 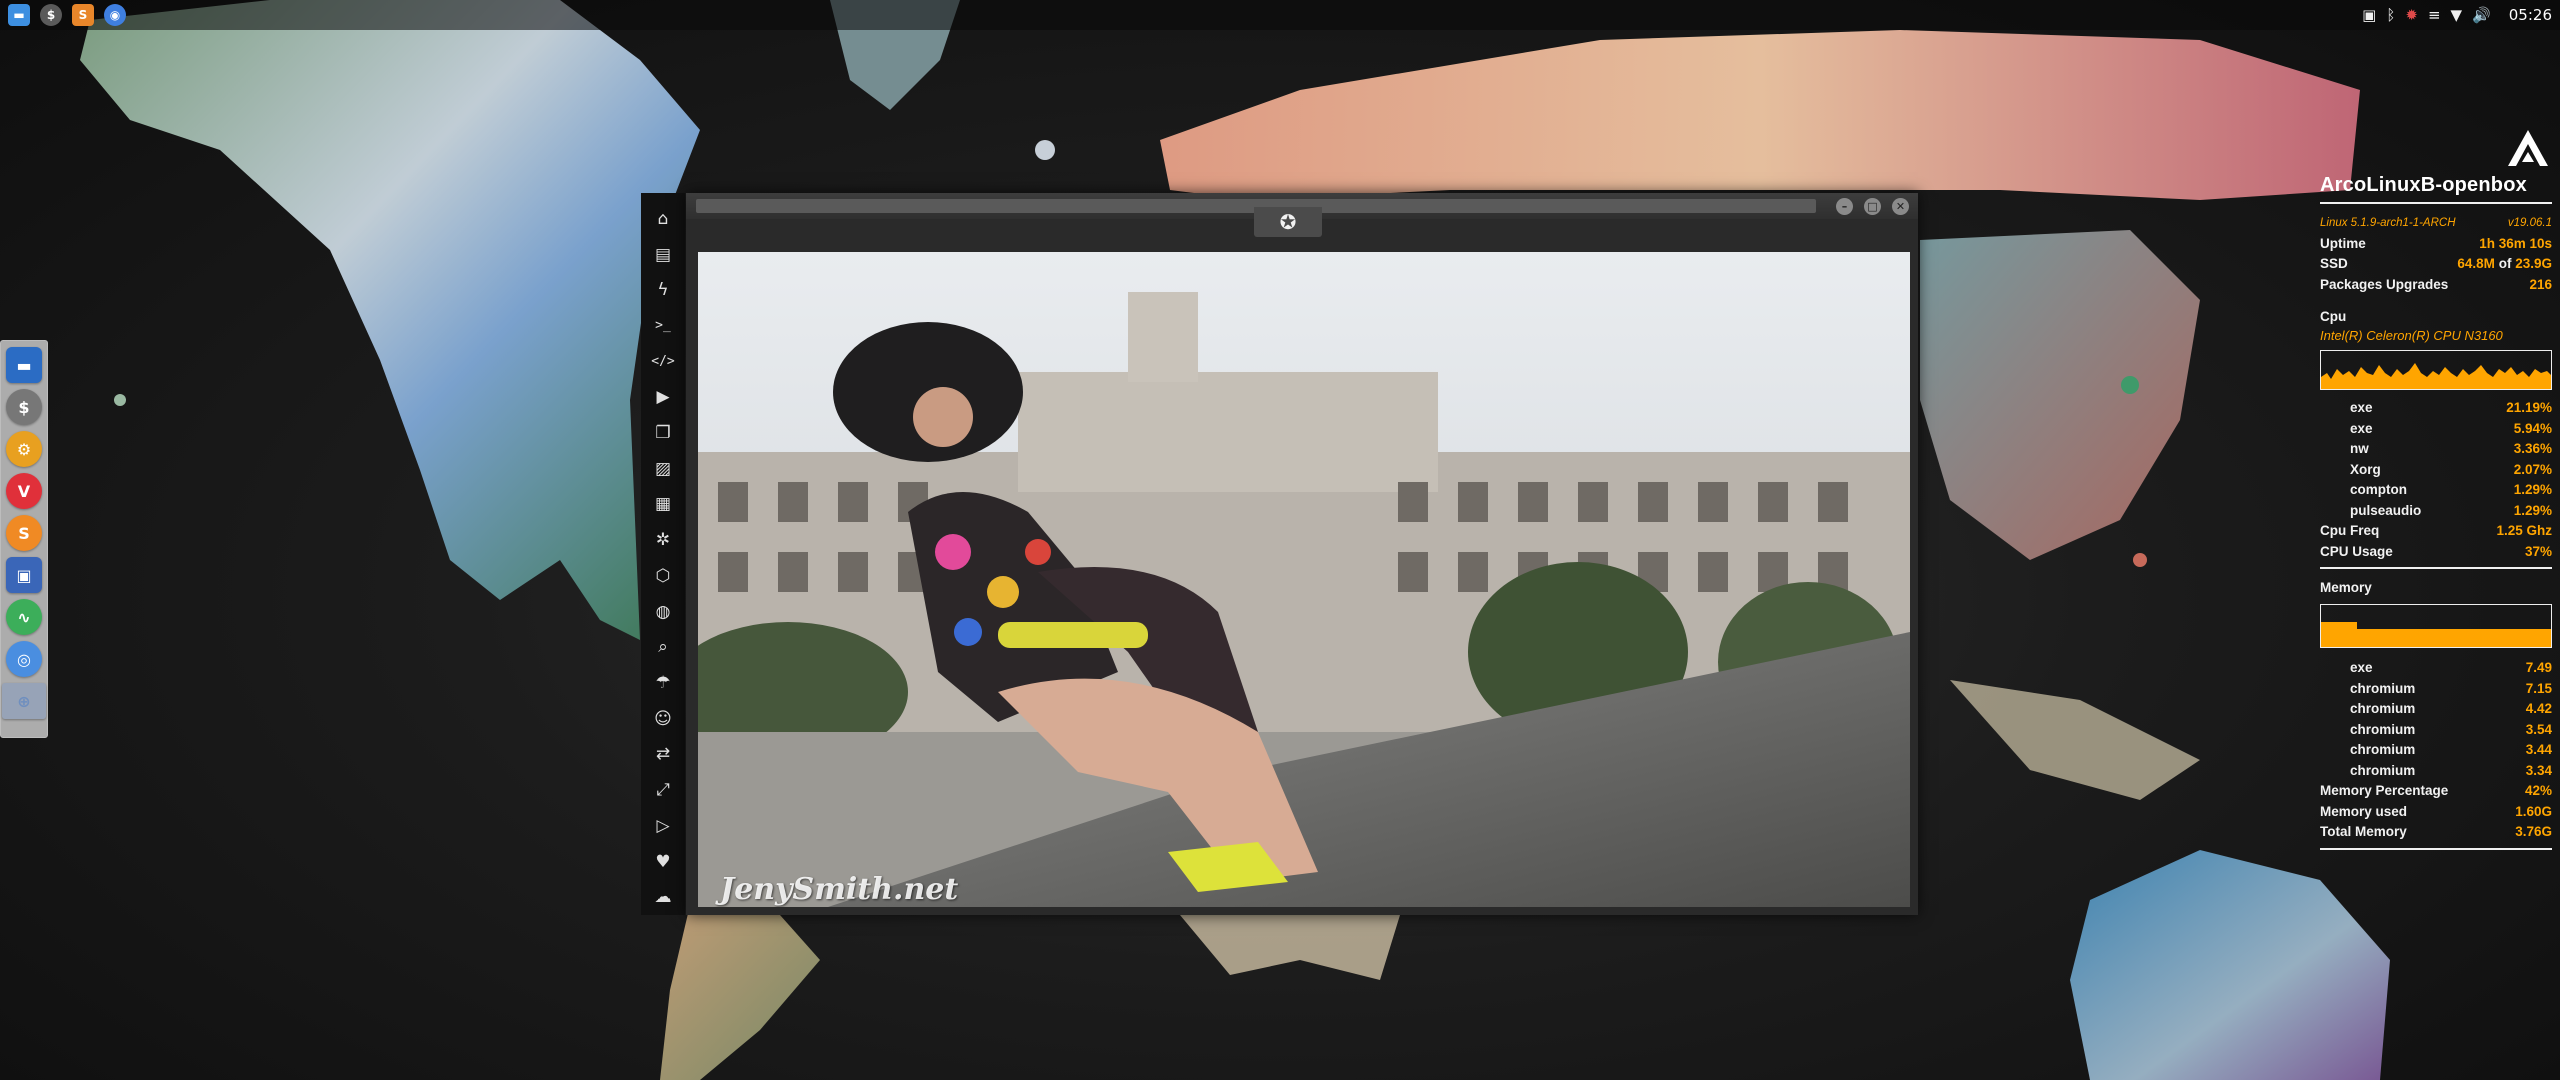 What do you see at coordinates (2436, 750) in the screenshot?
I see `process-row: chromium 3.44` at bounding box center [2436, 750].